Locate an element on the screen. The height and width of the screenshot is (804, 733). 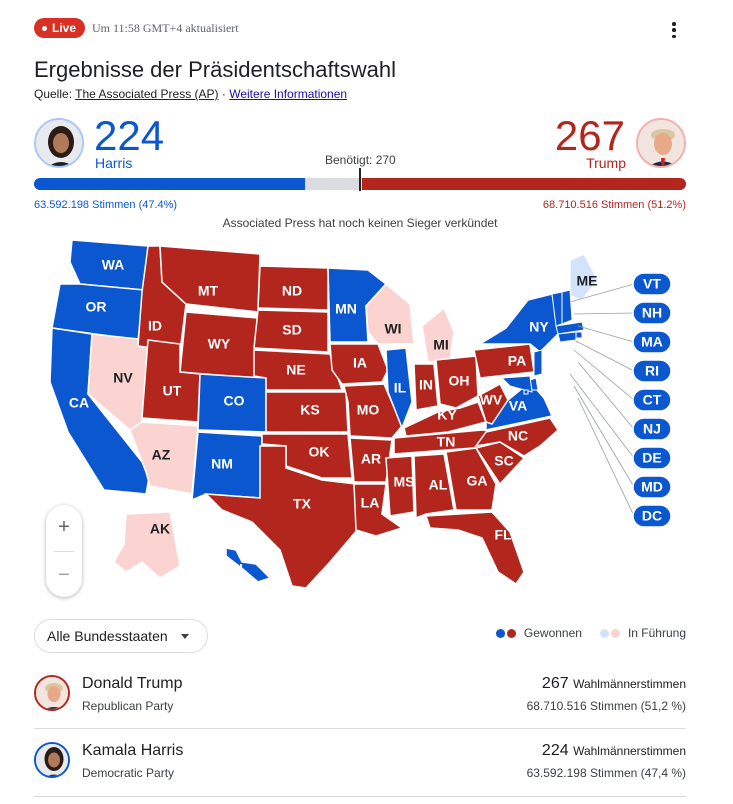
state-label-tn: TN is located at coordinates (446, 442).